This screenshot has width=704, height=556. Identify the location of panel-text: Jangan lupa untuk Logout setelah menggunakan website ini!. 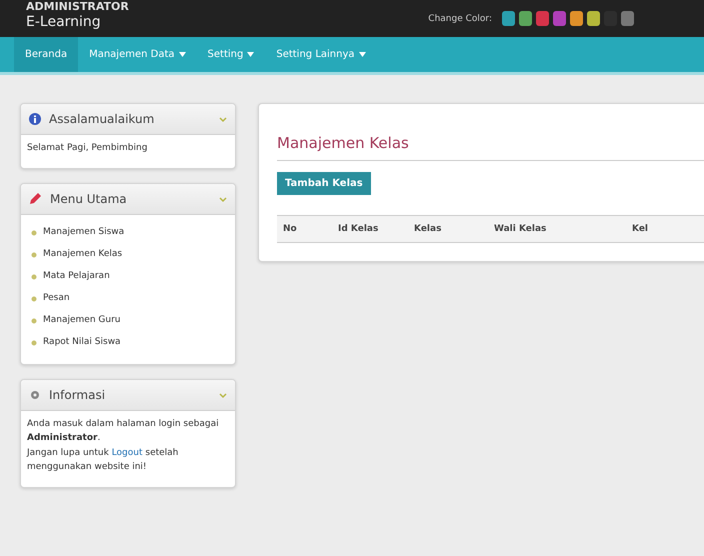
(103, 460).